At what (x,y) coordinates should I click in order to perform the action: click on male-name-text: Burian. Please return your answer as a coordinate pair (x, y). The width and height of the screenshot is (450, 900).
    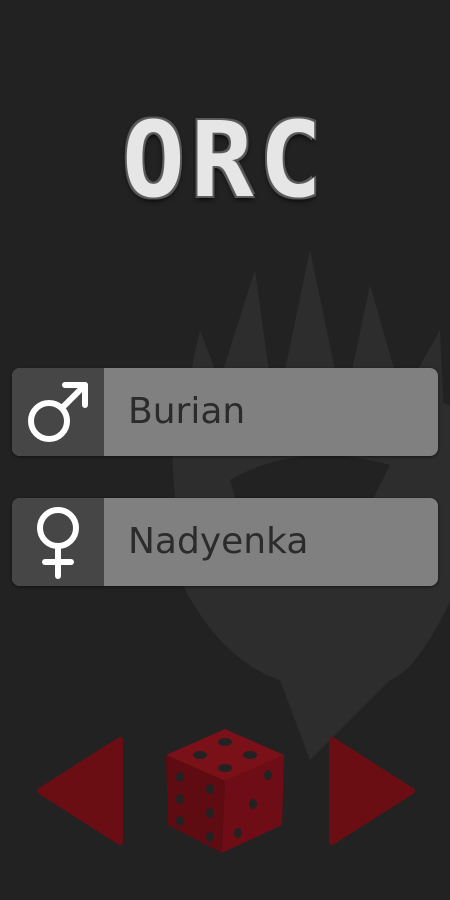
    Looking at the image, I should click on (187, 411).